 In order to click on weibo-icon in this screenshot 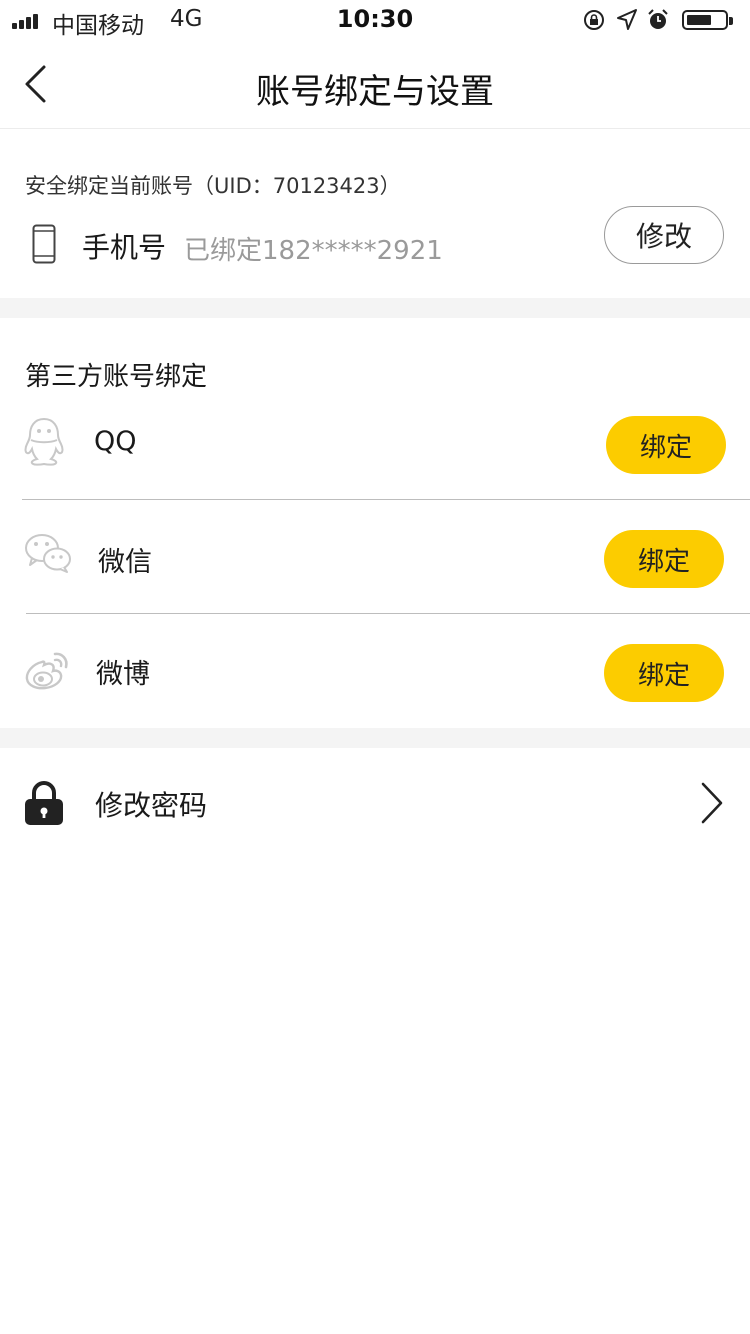, I will do `click(46, 671)`.